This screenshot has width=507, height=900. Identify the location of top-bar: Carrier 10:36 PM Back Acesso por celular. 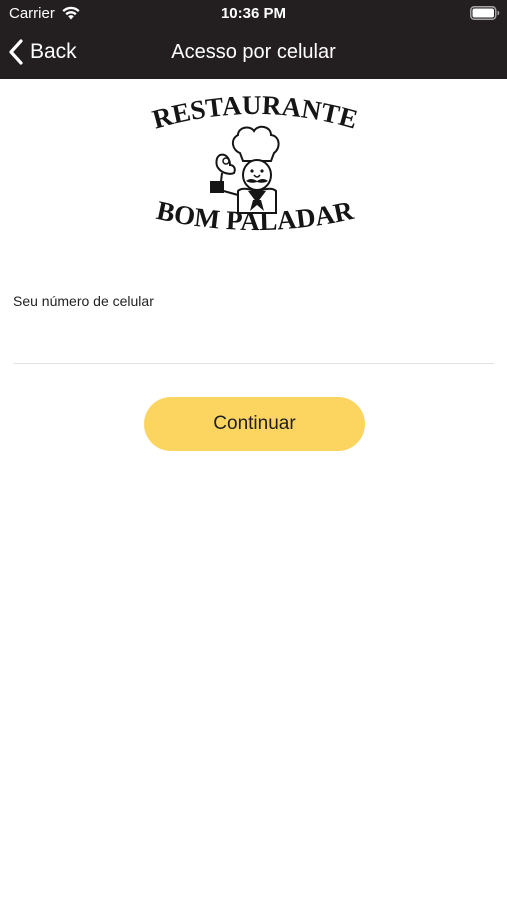
(253, 39).